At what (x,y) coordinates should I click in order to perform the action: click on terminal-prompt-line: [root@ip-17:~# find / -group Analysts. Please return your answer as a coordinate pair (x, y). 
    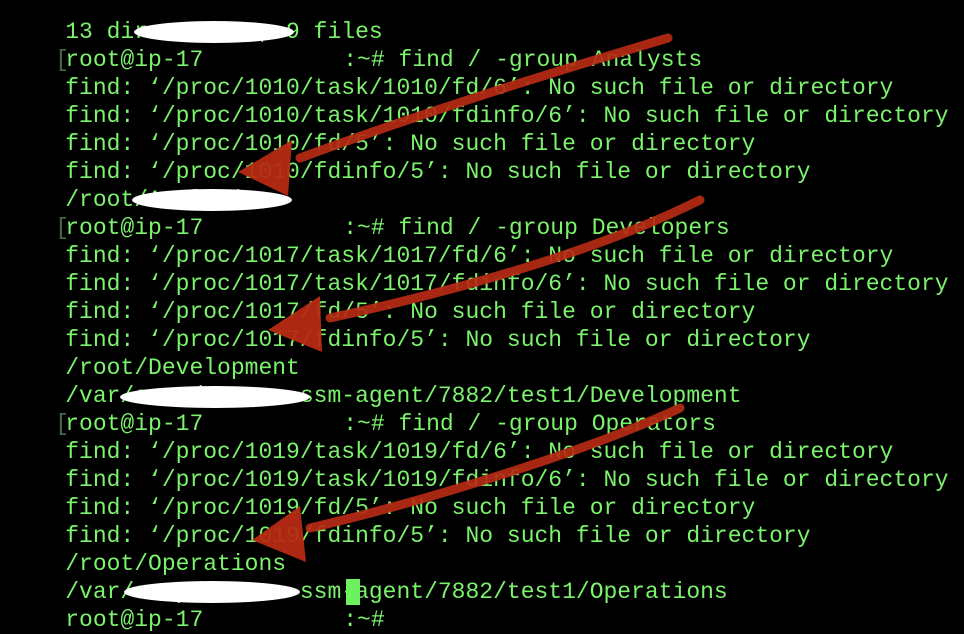
    Looking at the image, I should click on (351, 45).